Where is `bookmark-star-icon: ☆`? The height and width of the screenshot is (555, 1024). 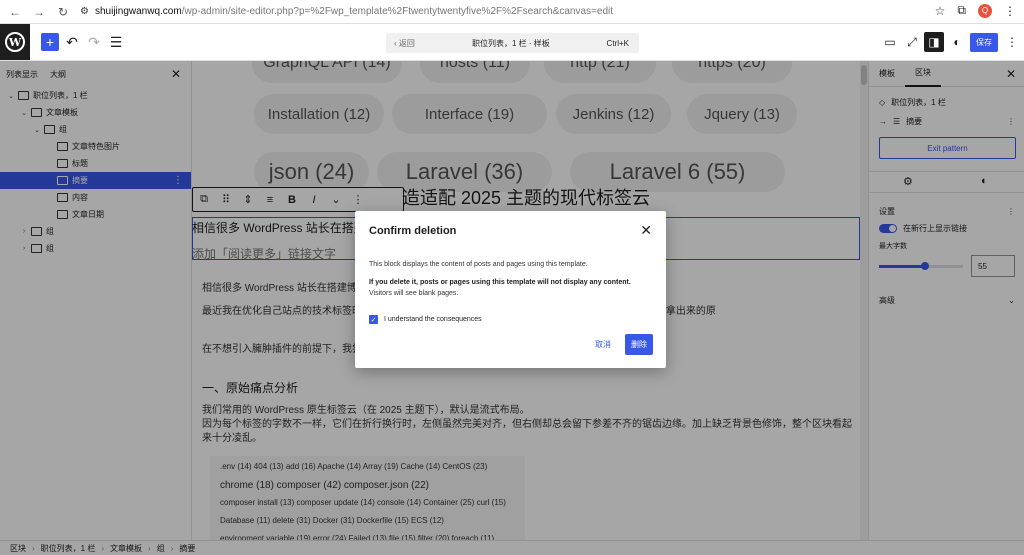
bookmark-star-icon: ☆ is located at coordinates (940, 11).